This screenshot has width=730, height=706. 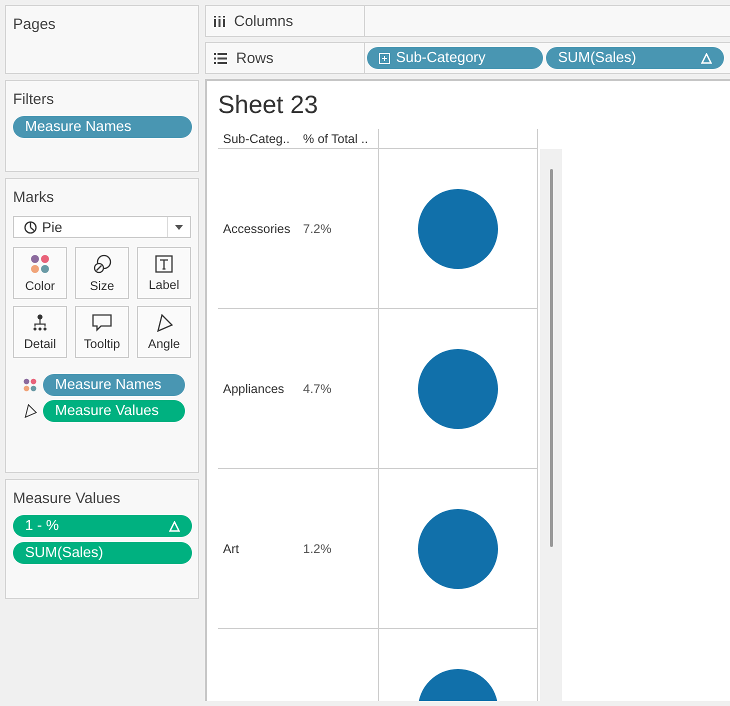 I want to click on percent-value: 1.2%, so click(x=317, y=549).